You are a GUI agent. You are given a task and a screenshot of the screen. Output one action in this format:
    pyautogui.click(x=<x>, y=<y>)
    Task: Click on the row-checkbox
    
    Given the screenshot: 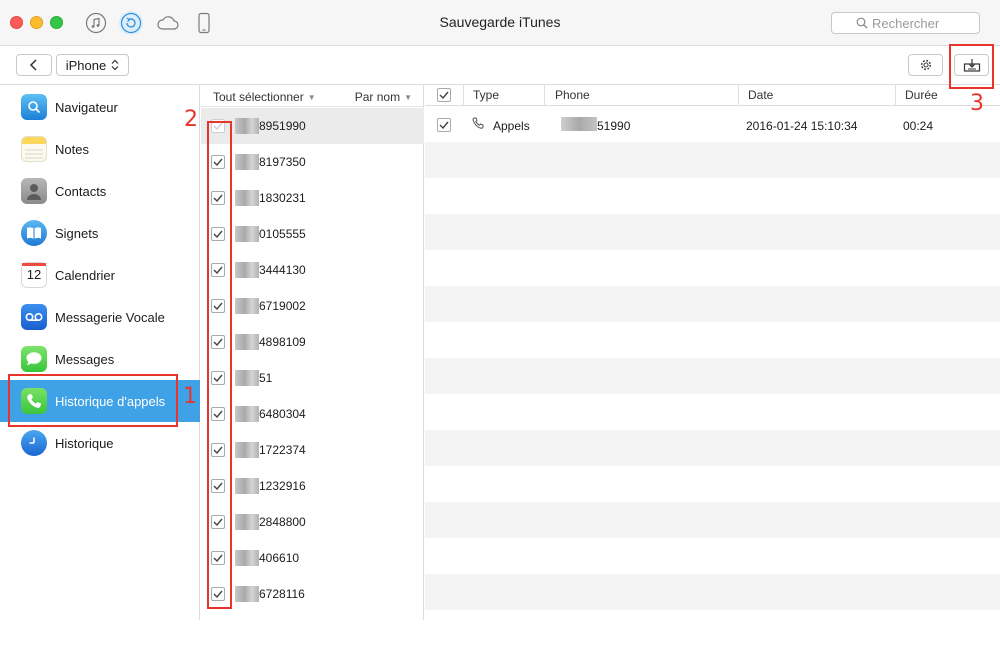 What is the action you would take?
    pyautogui.click(x=444, y=125)
    